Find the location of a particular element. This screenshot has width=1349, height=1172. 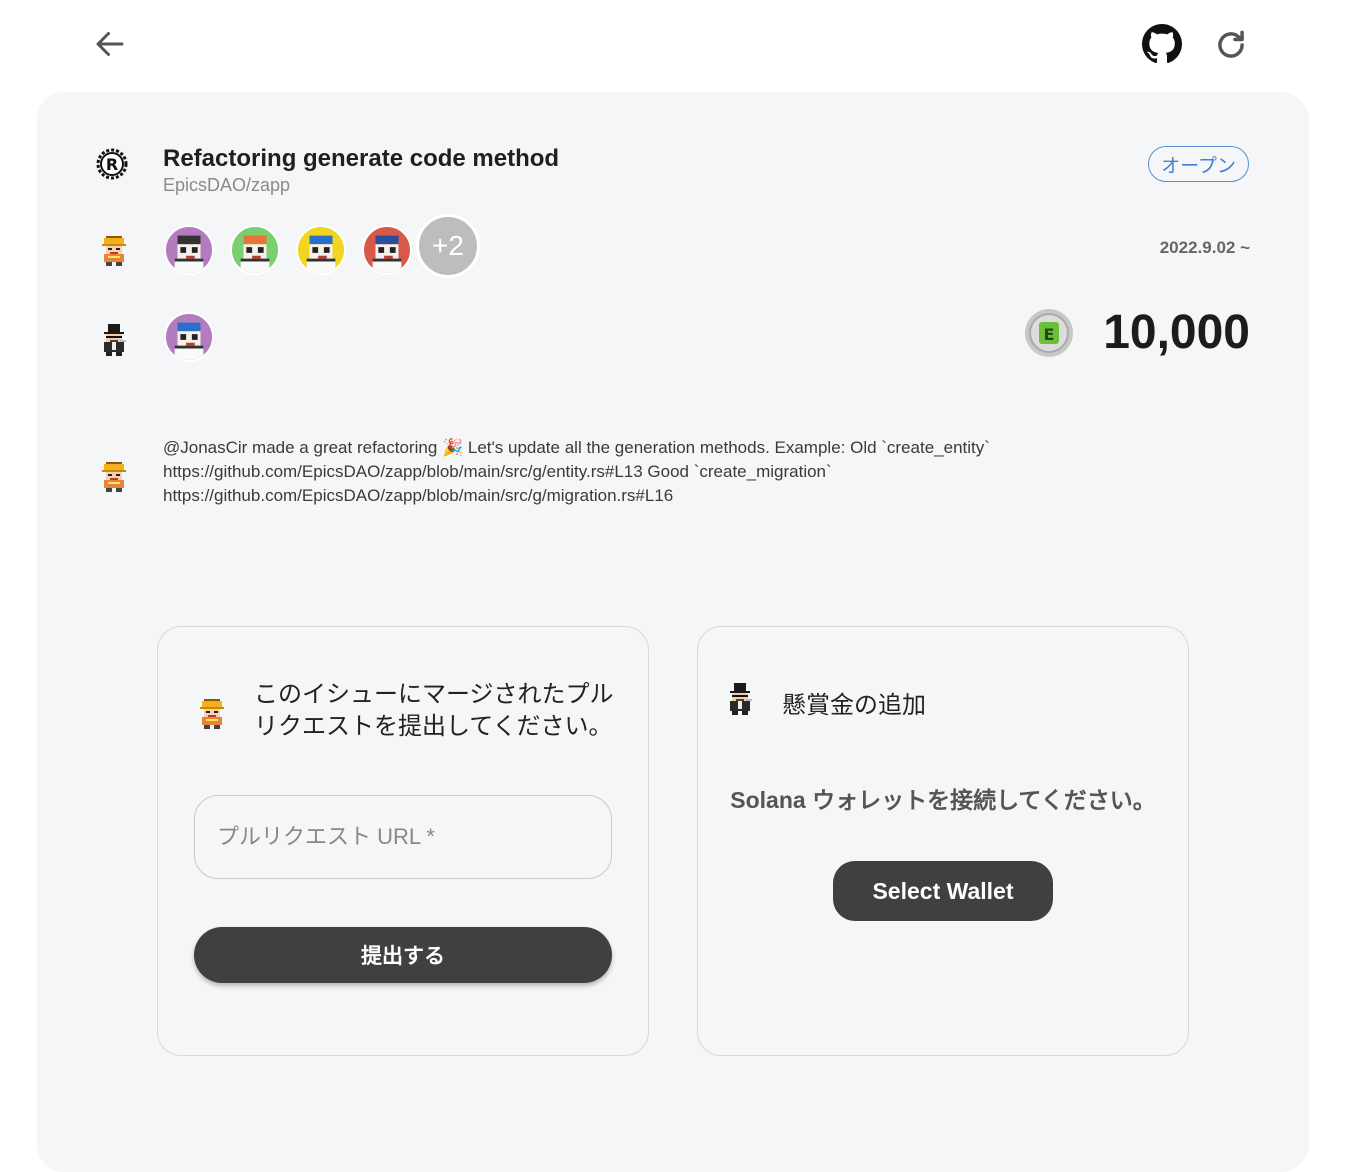

token-coin-icon: E is located at coordinates (1049, 333).